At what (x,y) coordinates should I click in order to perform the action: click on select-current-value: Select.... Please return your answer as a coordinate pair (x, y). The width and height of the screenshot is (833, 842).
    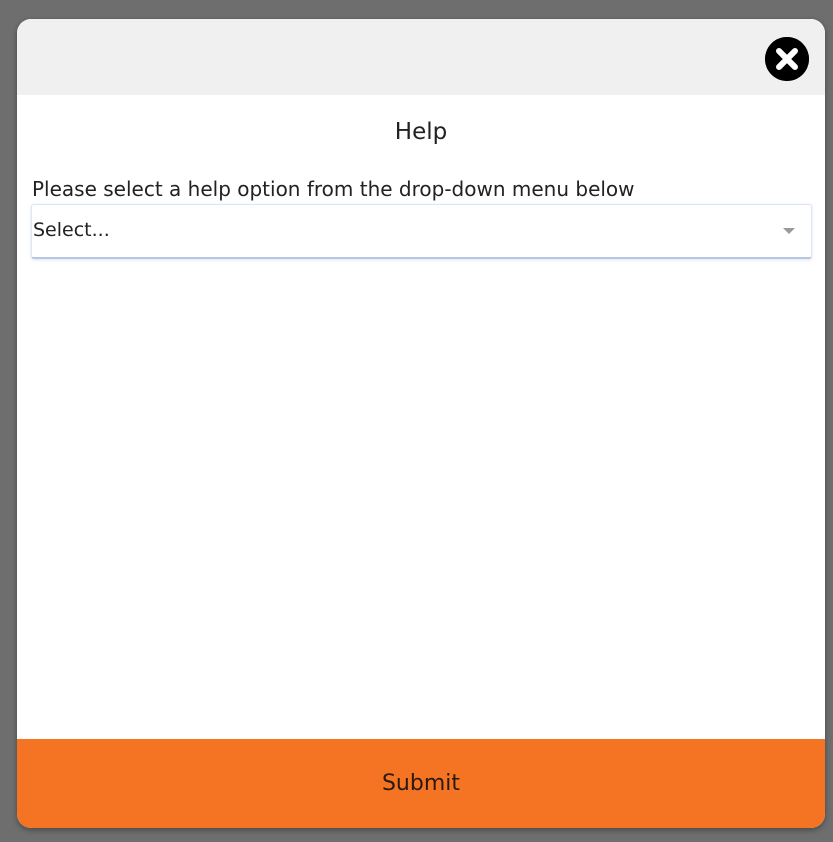
    Looking at the image, I should click on (71, 230).